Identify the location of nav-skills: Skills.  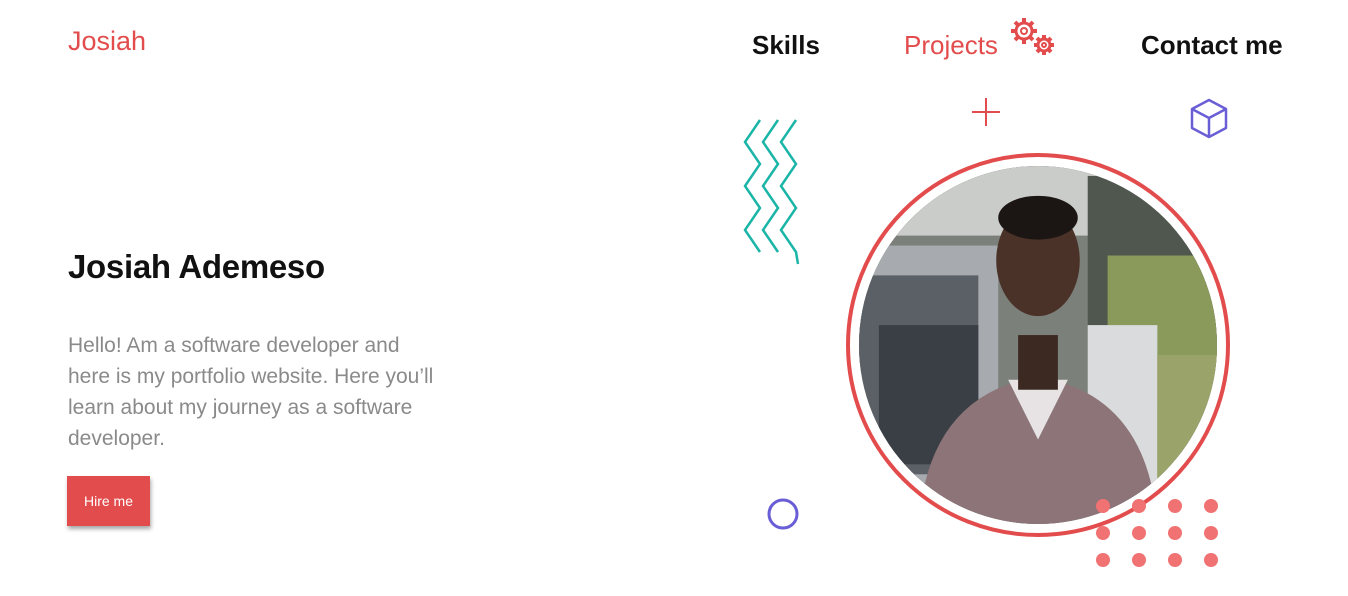
(786, 45).